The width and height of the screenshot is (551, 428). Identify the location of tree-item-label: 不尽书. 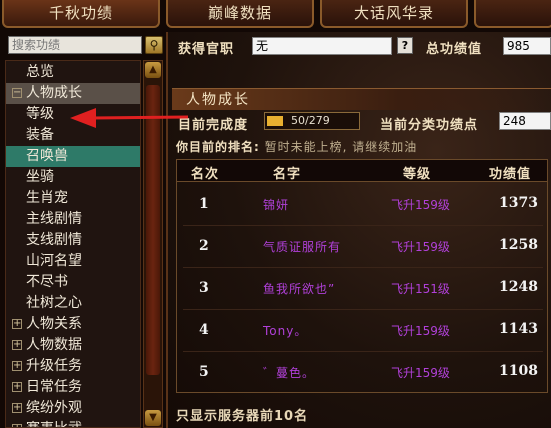
(47, 282).